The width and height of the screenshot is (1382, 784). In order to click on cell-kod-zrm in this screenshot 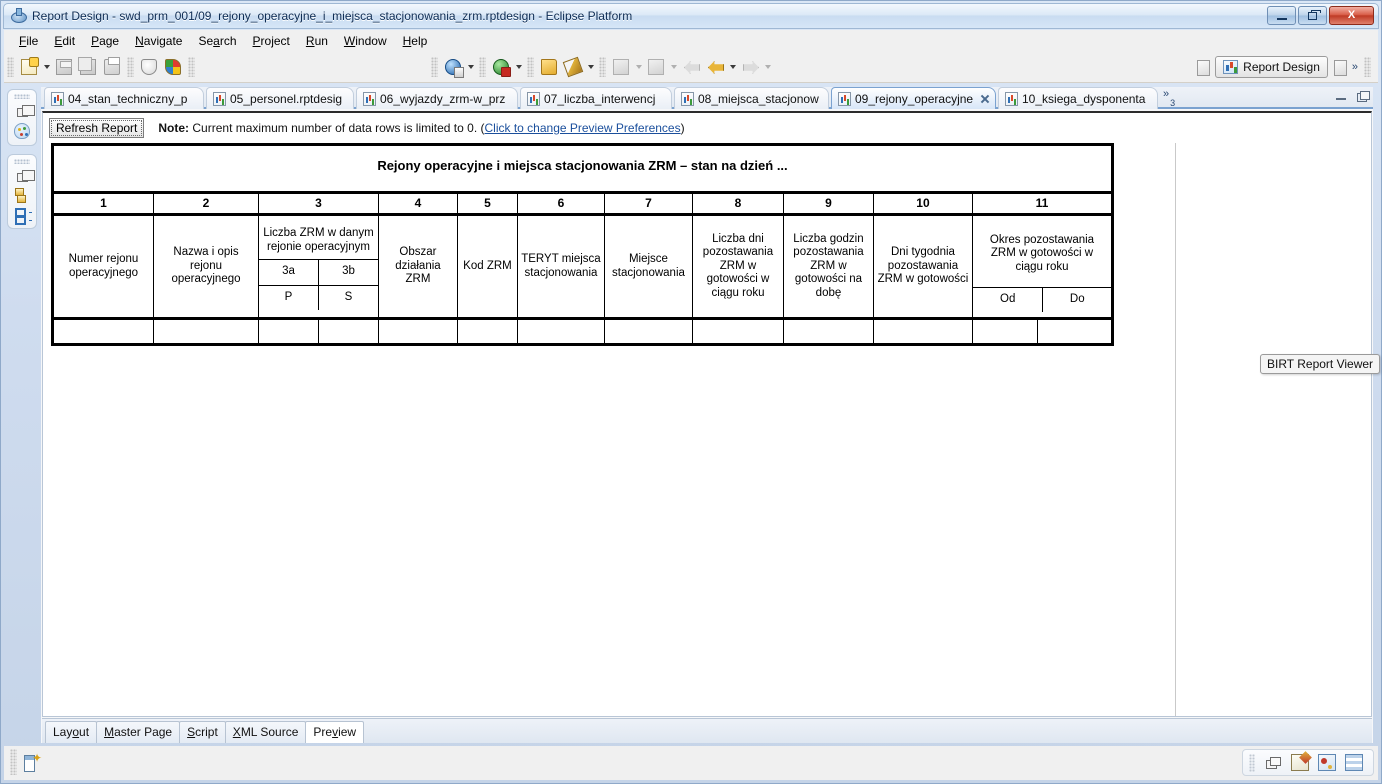, I will do `click(487, 332)`.